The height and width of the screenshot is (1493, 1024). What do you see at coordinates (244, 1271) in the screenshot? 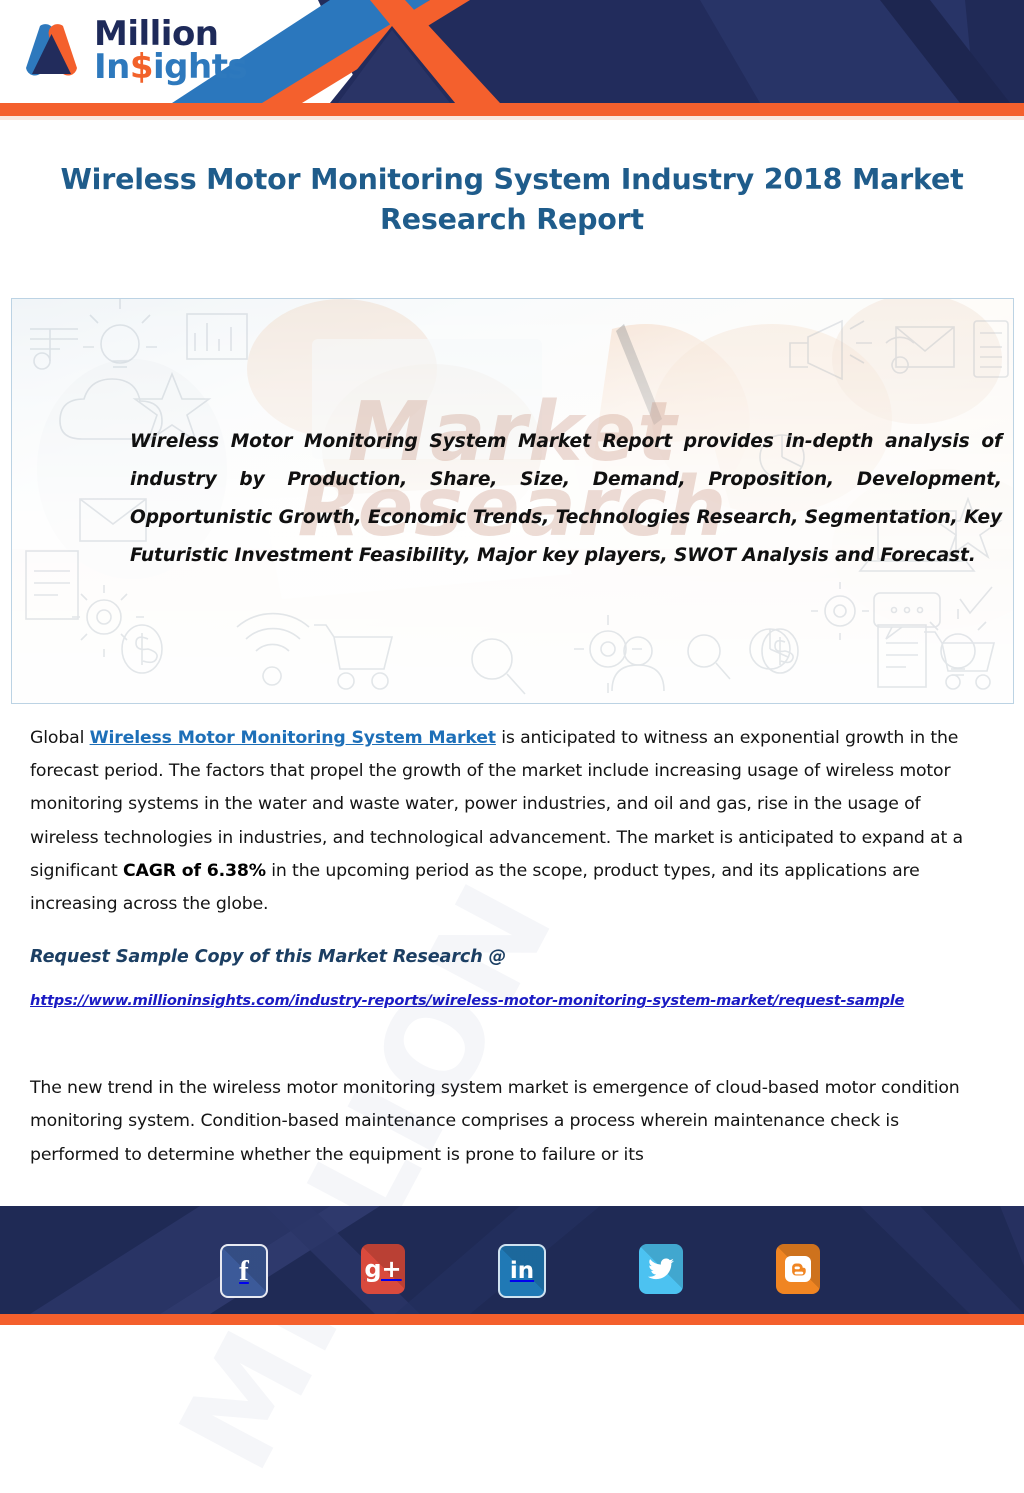
I see `facebook-icon: f` at bounding box center [244, 1271].